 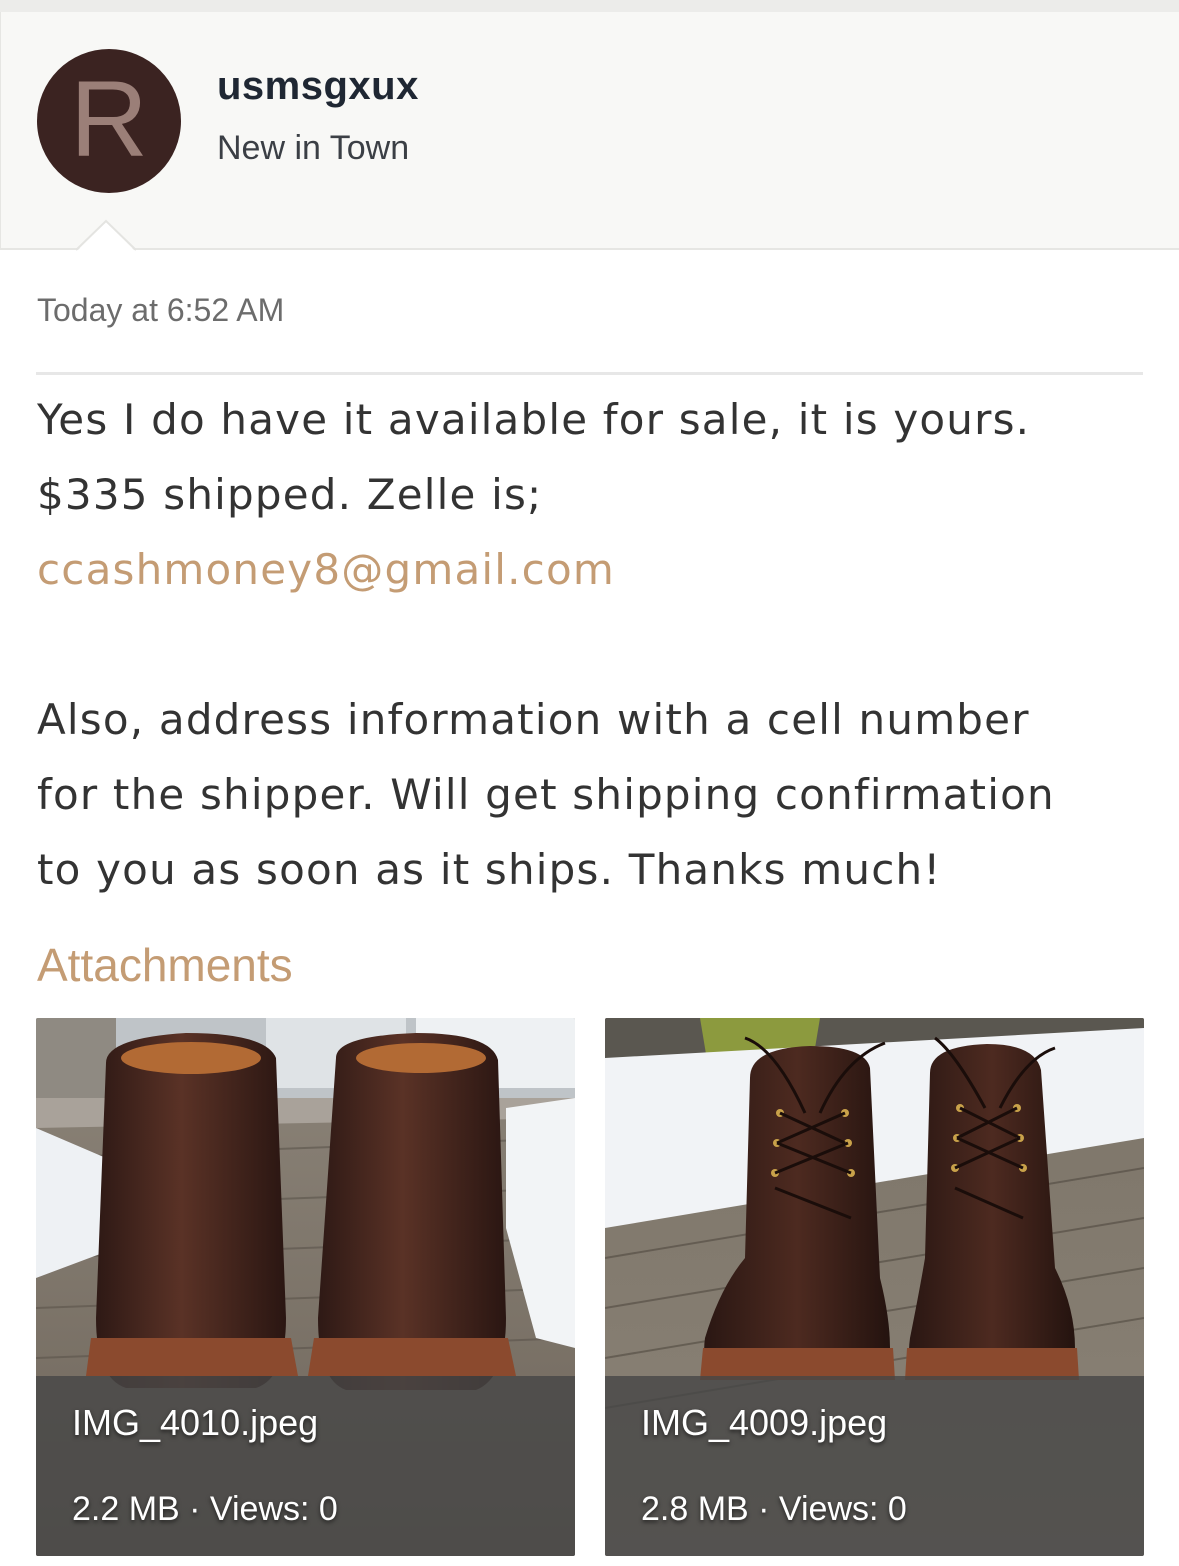 What do you see at coordinates (318, 86) in the screenshot?
I see `username-link: usmsgxux` at bounding box center [318, 86].